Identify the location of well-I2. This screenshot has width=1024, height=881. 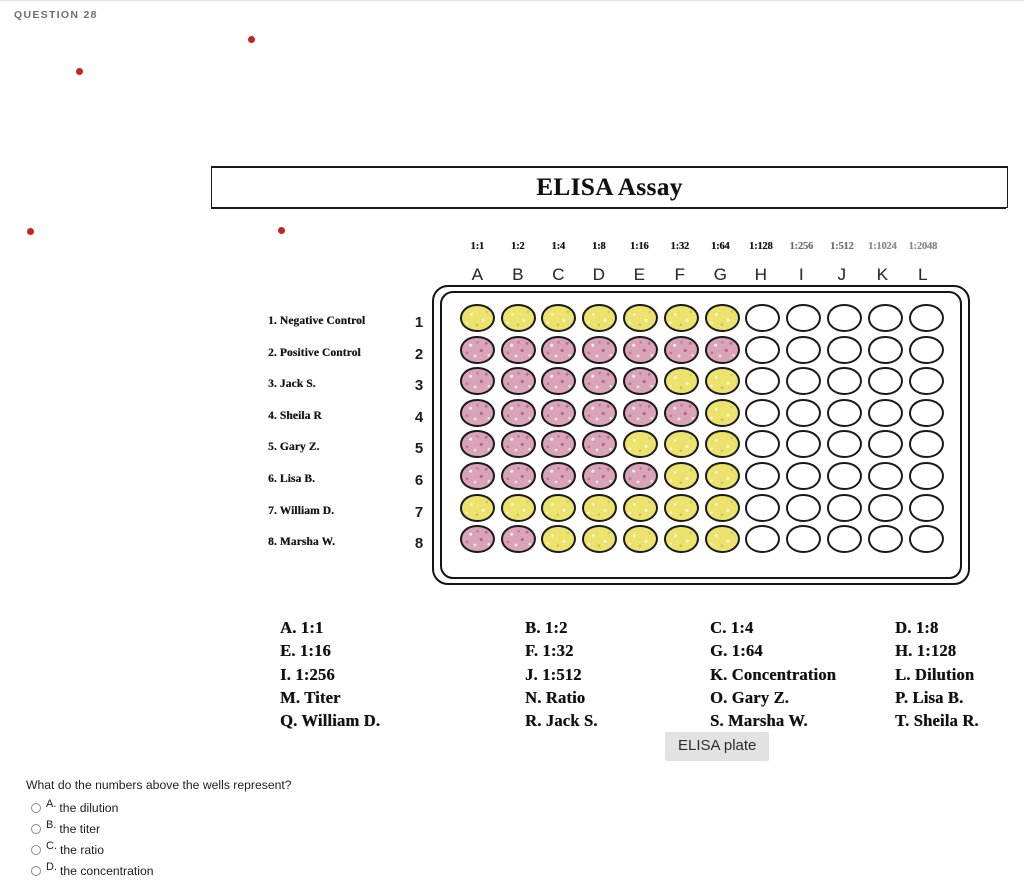
(804, 349).